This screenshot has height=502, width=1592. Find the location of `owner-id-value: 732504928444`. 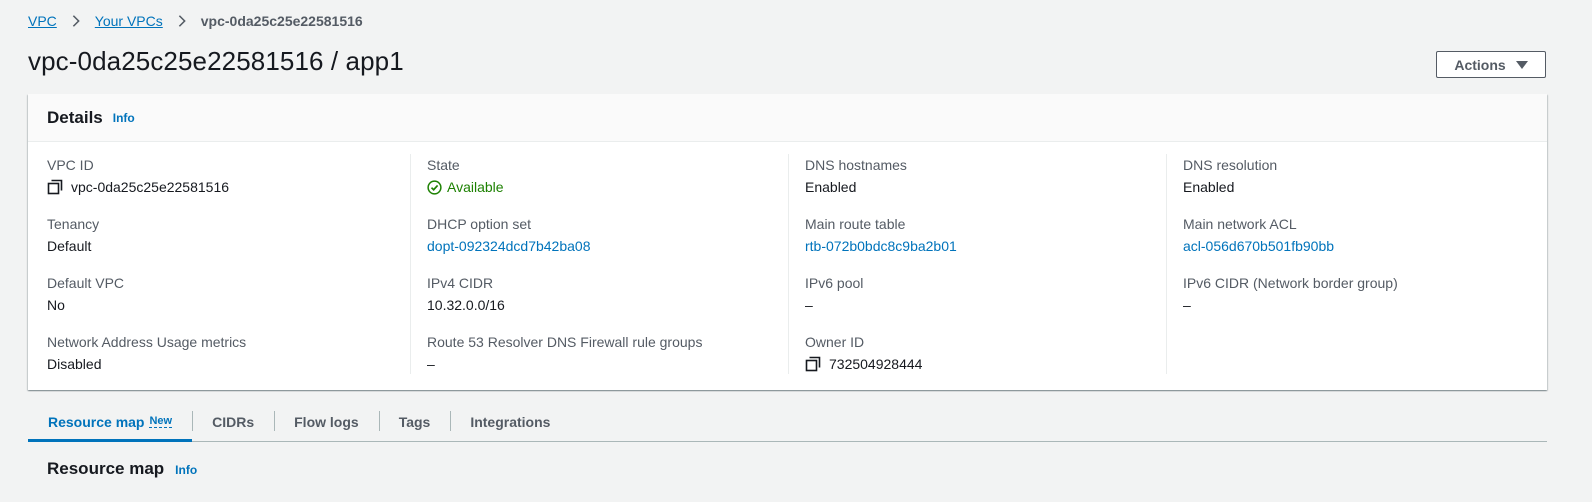

owner-id-value: 732504928444 is located at coordinates (876, 364).